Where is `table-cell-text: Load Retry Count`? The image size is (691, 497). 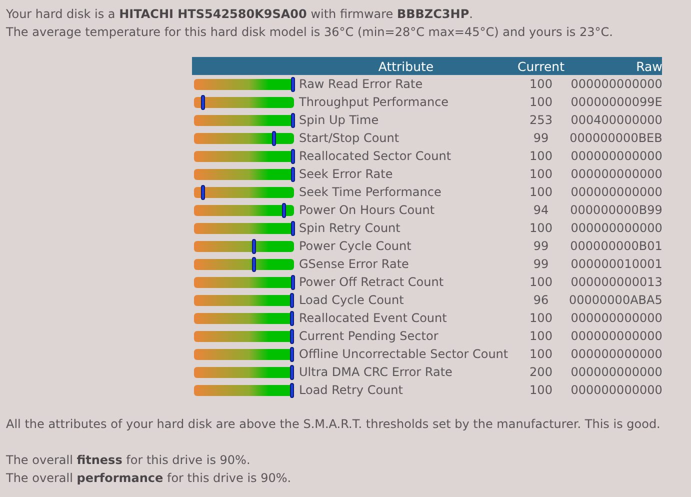 table-cell-text: Load Retry Count is located at coordinates (351, 390).